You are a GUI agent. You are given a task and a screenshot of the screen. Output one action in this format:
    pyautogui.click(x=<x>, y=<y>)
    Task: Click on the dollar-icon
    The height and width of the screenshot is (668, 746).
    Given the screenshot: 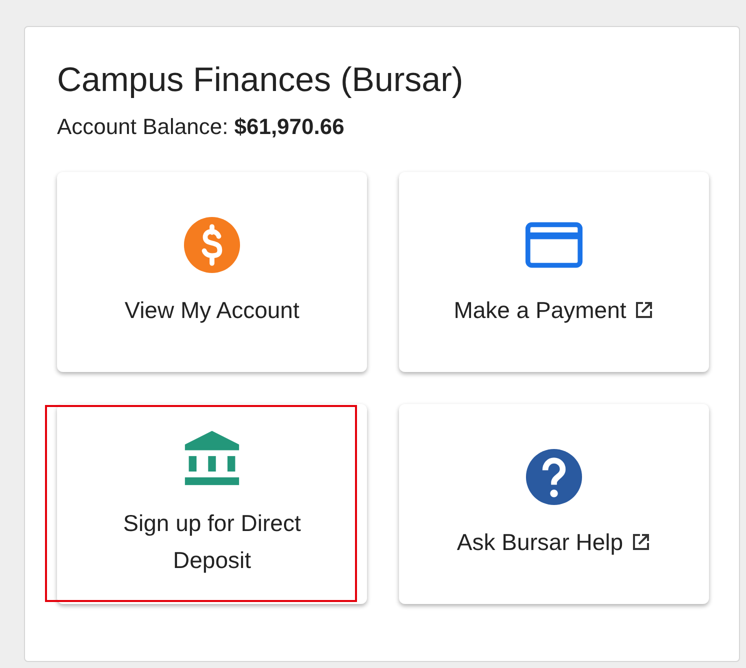 What is the action you would take?
    pyautogui.click(x=212, y=245)
    